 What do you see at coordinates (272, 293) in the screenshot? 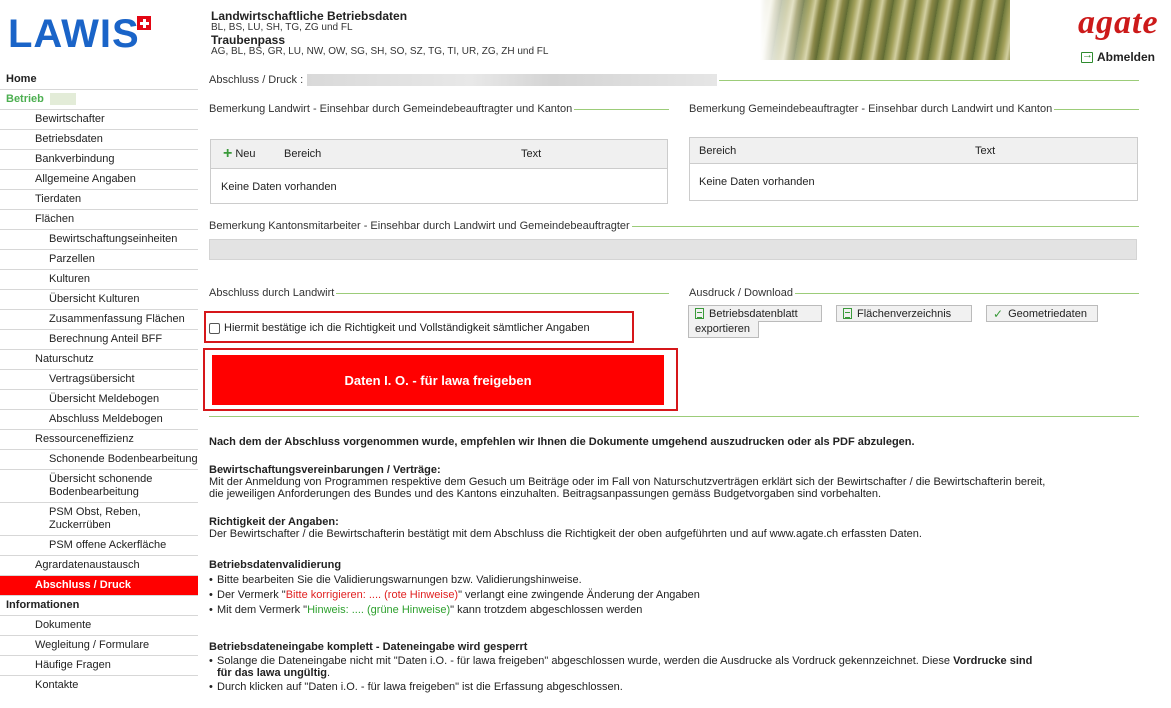
I see `closing-legend-label: Abschluss durch Landwirt` at bounding box center [272, 293].